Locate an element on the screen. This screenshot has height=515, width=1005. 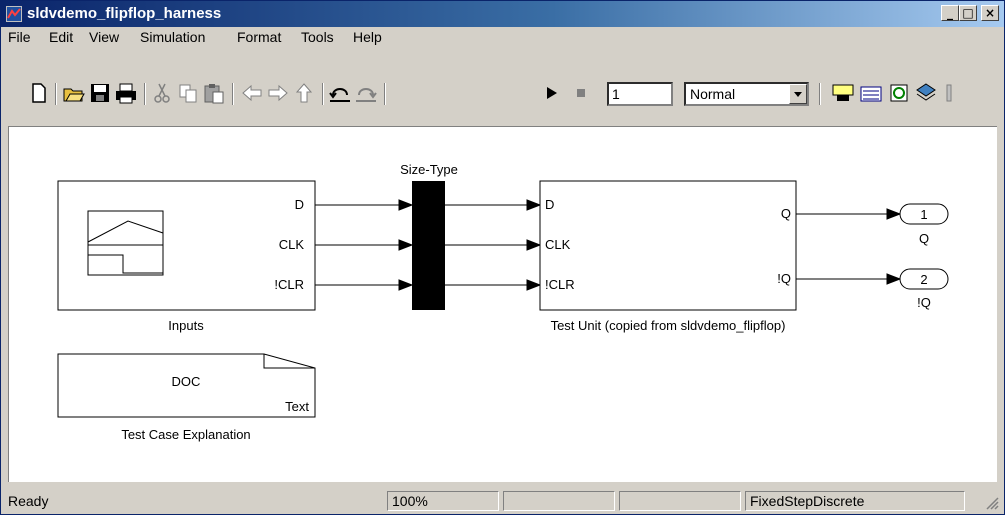
save-icon is located at coordinates (100, 93).